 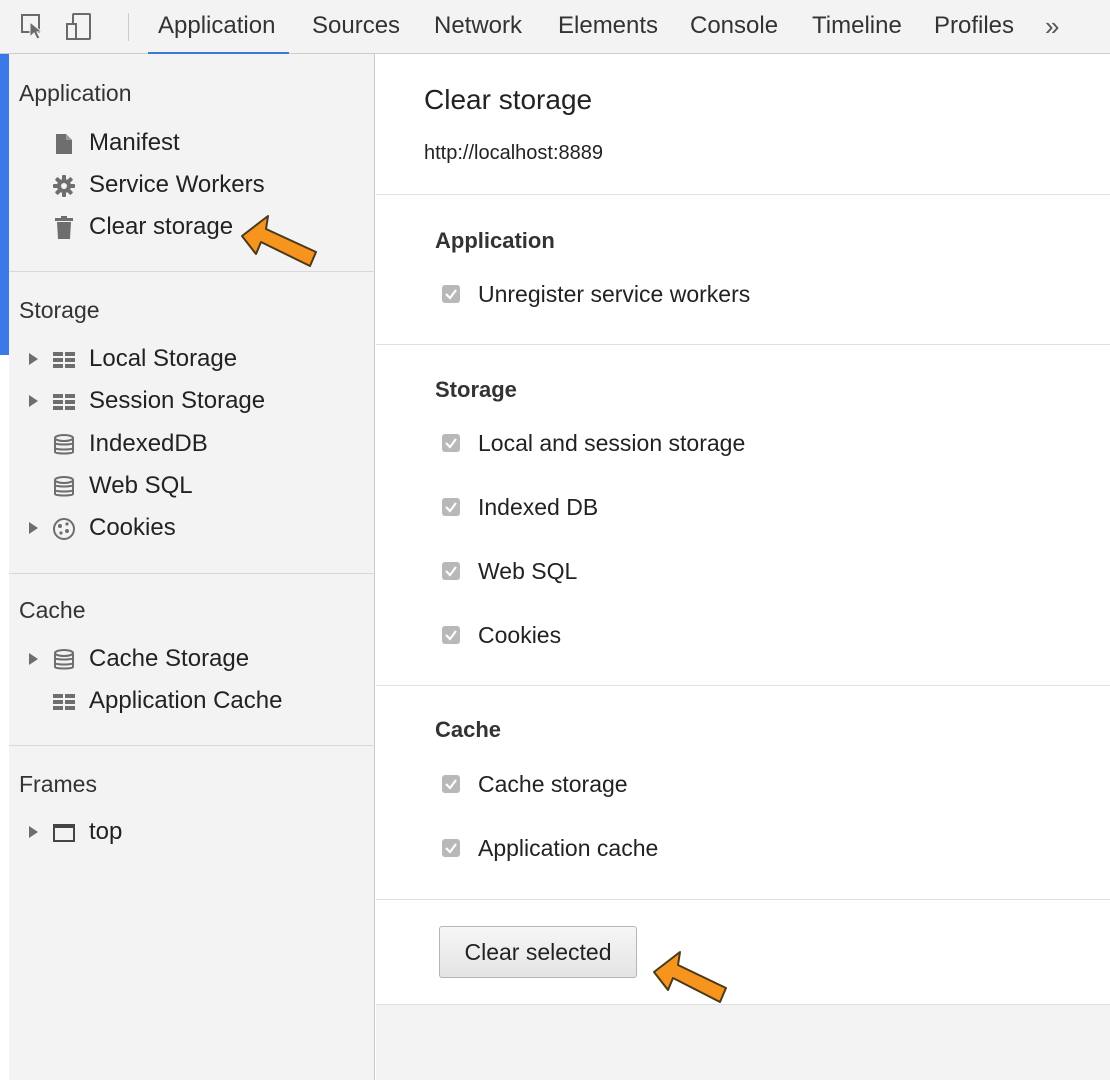 What do you see at coordinates (478, 27) in the screenshot?
I see `tab-network: Network` at bounding box center [478, 27].